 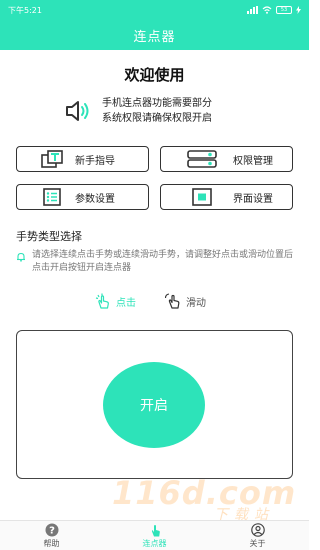 I want to click on wifi-icon, so click(x=267, y=10).